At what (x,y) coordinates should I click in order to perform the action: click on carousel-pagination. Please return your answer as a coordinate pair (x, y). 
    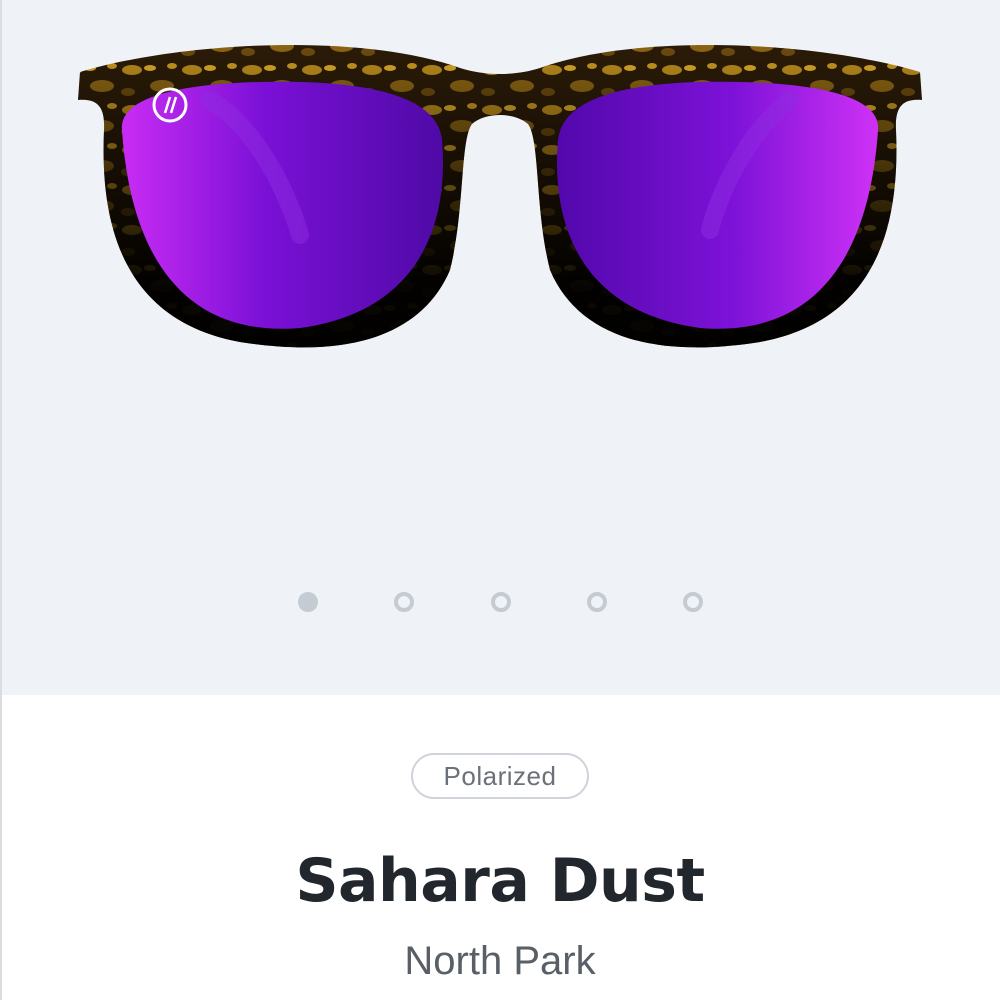
    Looking at the image, I should click on (500, 602).